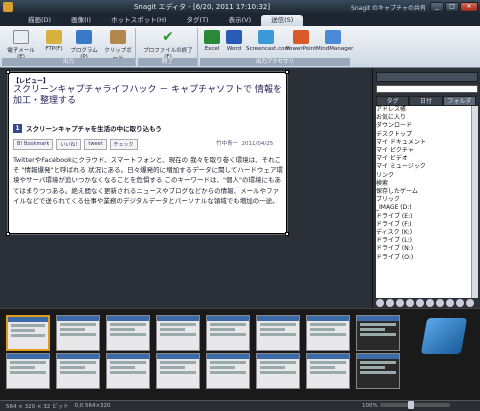  Describe the element at coordinates (138, 20) in the screenshot. I see `tab-hotspot: ホットスポット(H)` at that location.